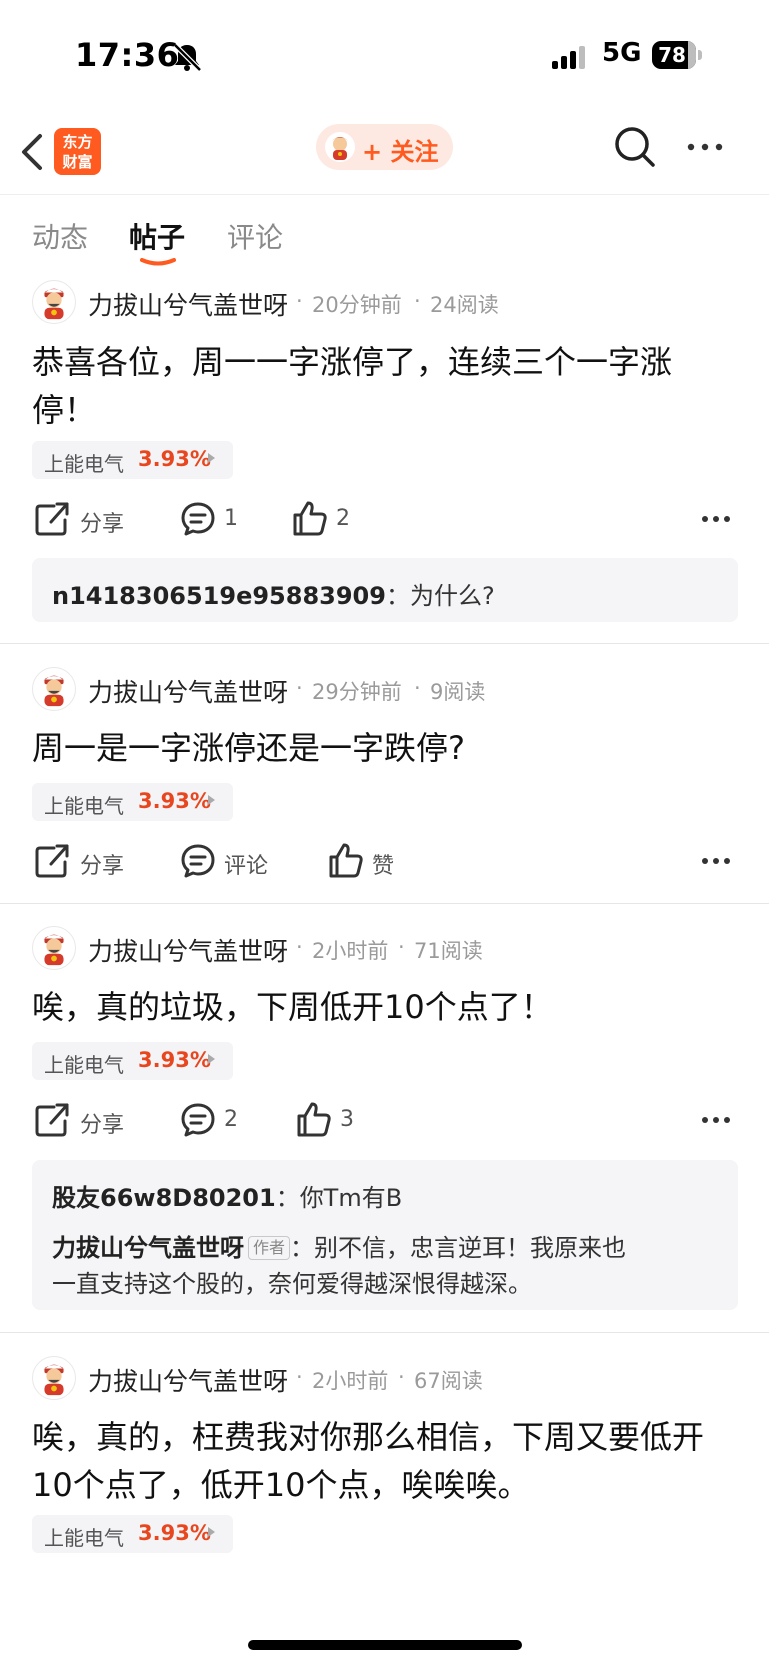  Describe the element at coordinates (281, 1485) in the screenshot. I see `post-text-line: 10个点了，低开10个点，唉唉唉。` at that location.